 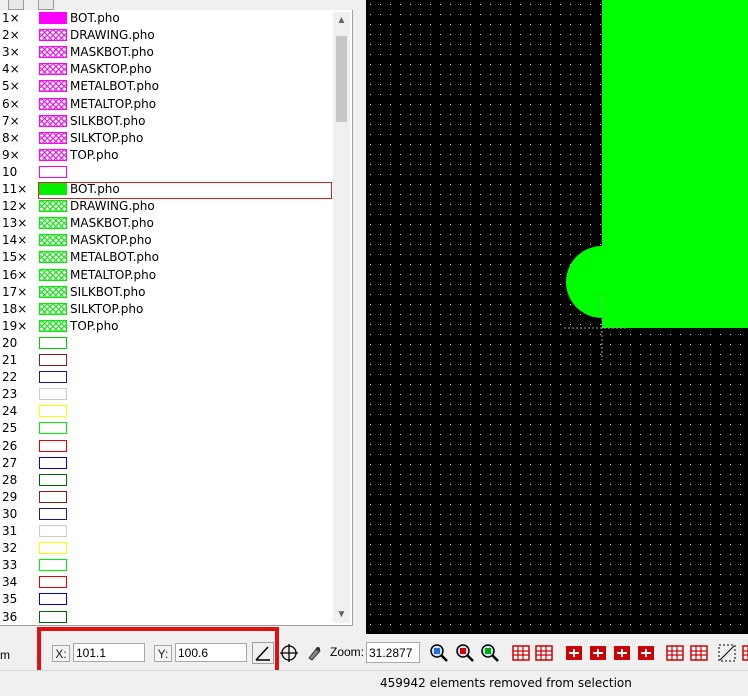 I want to click on layer-row: 28, so click(x=166, y=480).